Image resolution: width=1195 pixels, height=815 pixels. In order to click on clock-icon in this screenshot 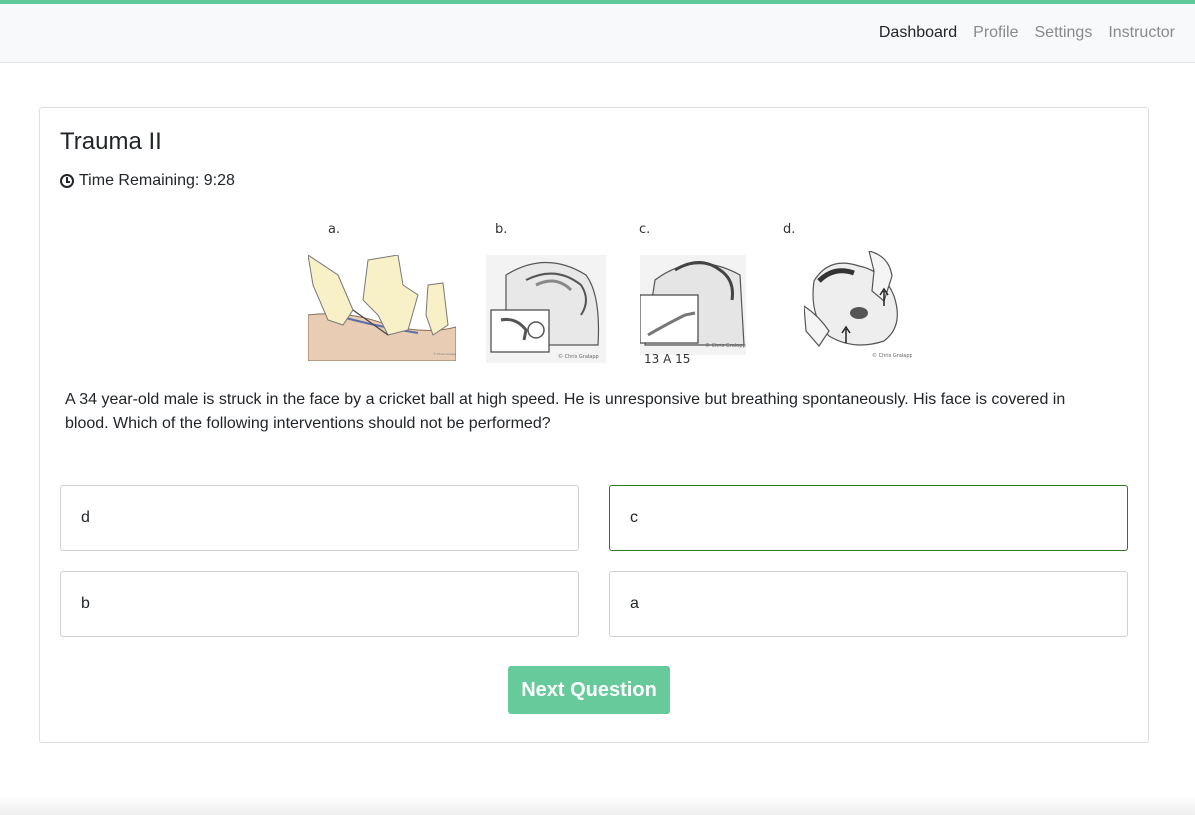, I will do `click(67, 181)`.